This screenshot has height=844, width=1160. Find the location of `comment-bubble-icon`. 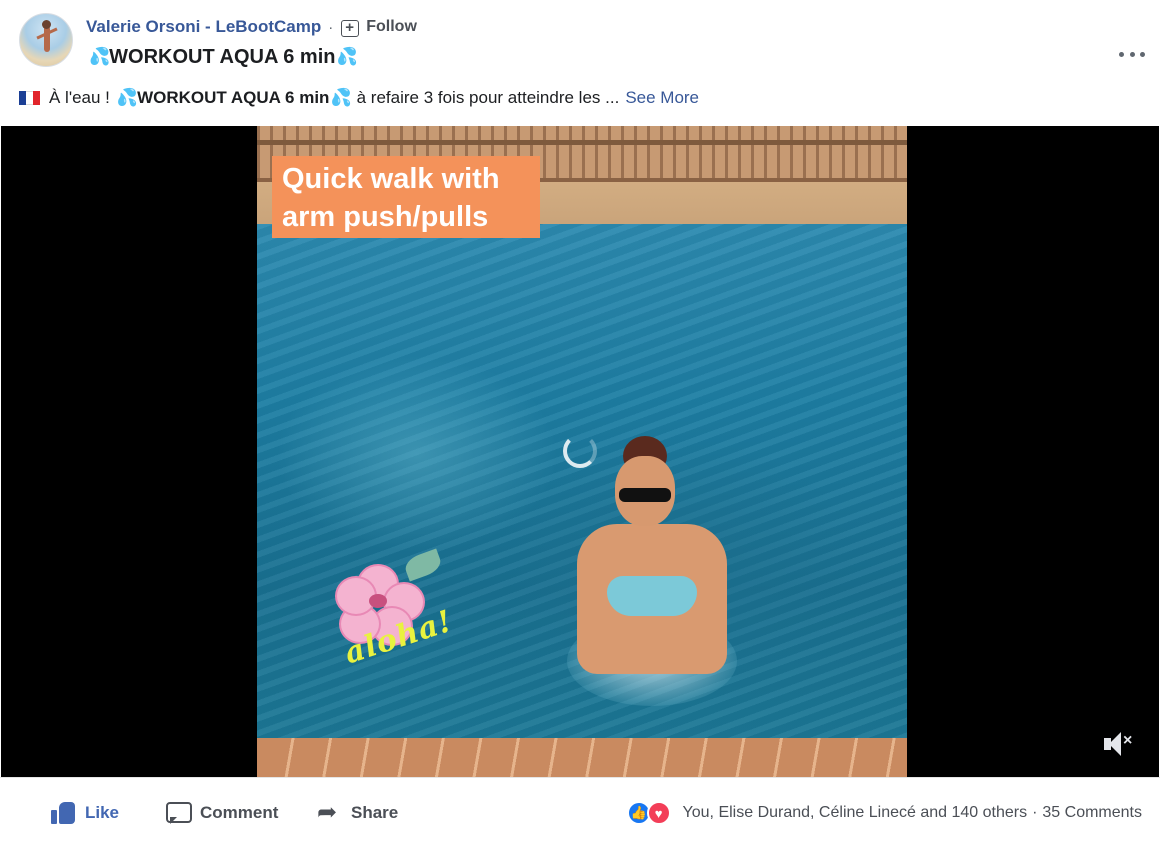

comment-bubble-icon is located at coordinates (179, 813).